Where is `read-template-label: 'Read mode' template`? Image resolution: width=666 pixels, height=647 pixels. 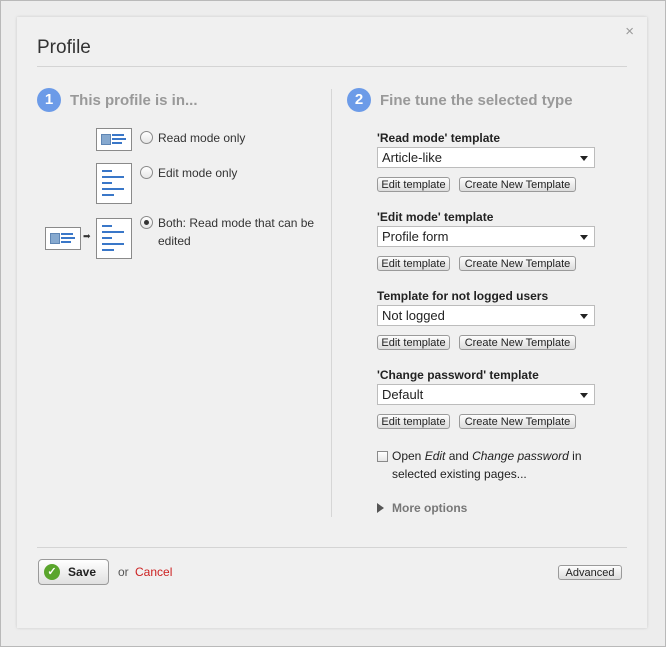 read-template-label: 'Read mode' template is located at coordinates (439, 138).